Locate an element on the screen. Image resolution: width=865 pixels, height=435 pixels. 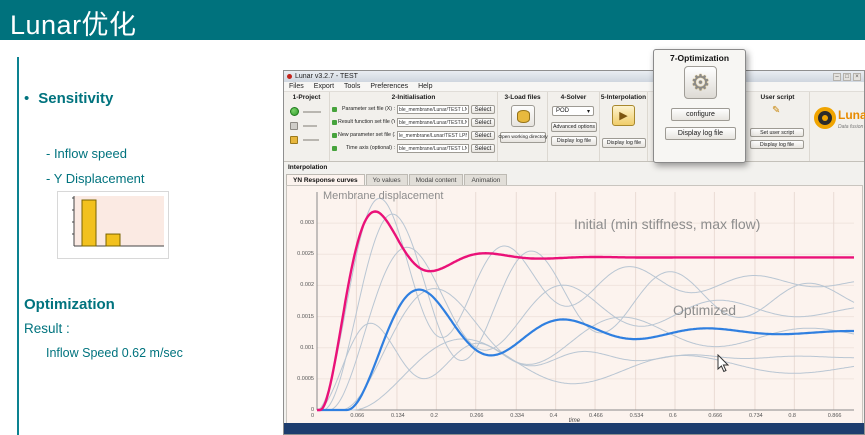
user-script-display-log-button: Display log file is located at coordinates (777, 144).